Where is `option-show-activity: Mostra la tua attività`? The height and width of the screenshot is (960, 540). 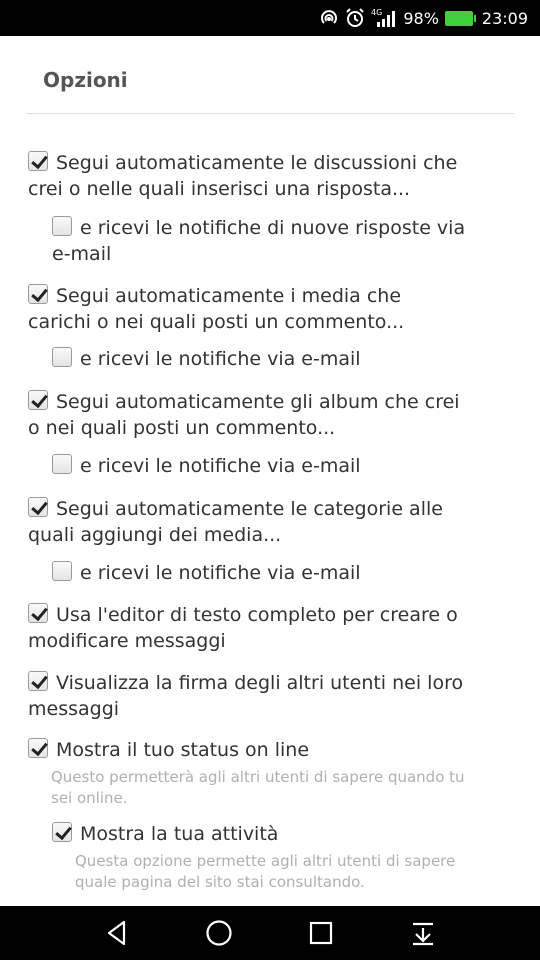
option-show-activity: Mostra la tua attività is located at coordinates (165, 834).